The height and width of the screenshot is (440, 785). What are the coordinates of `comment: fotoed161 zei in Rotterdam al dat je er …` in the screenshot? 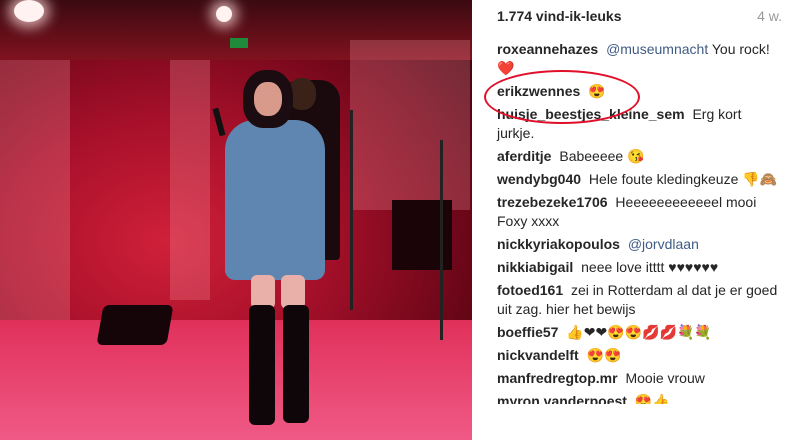 It's located at (639, 300).